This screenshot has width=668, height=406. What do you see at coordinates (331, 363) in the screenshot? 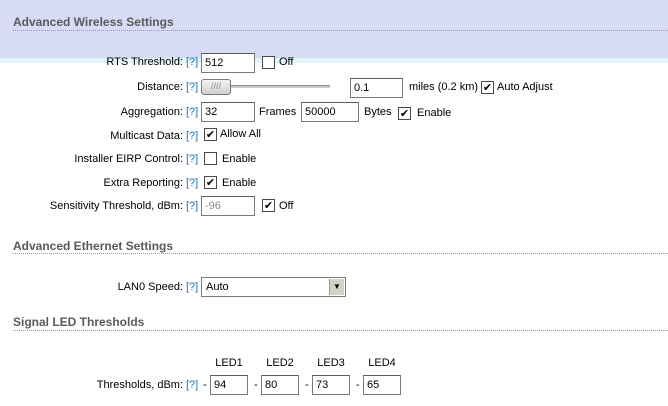
I see `led3-header: LED3` at bounding box center [331, 363].